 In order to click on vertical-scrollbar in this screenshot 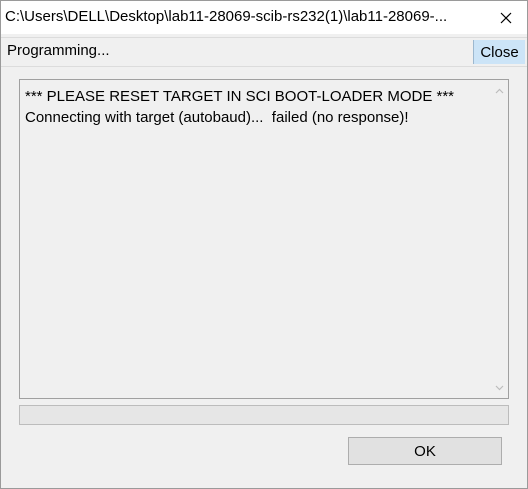, I will do `click(499, 239)`.